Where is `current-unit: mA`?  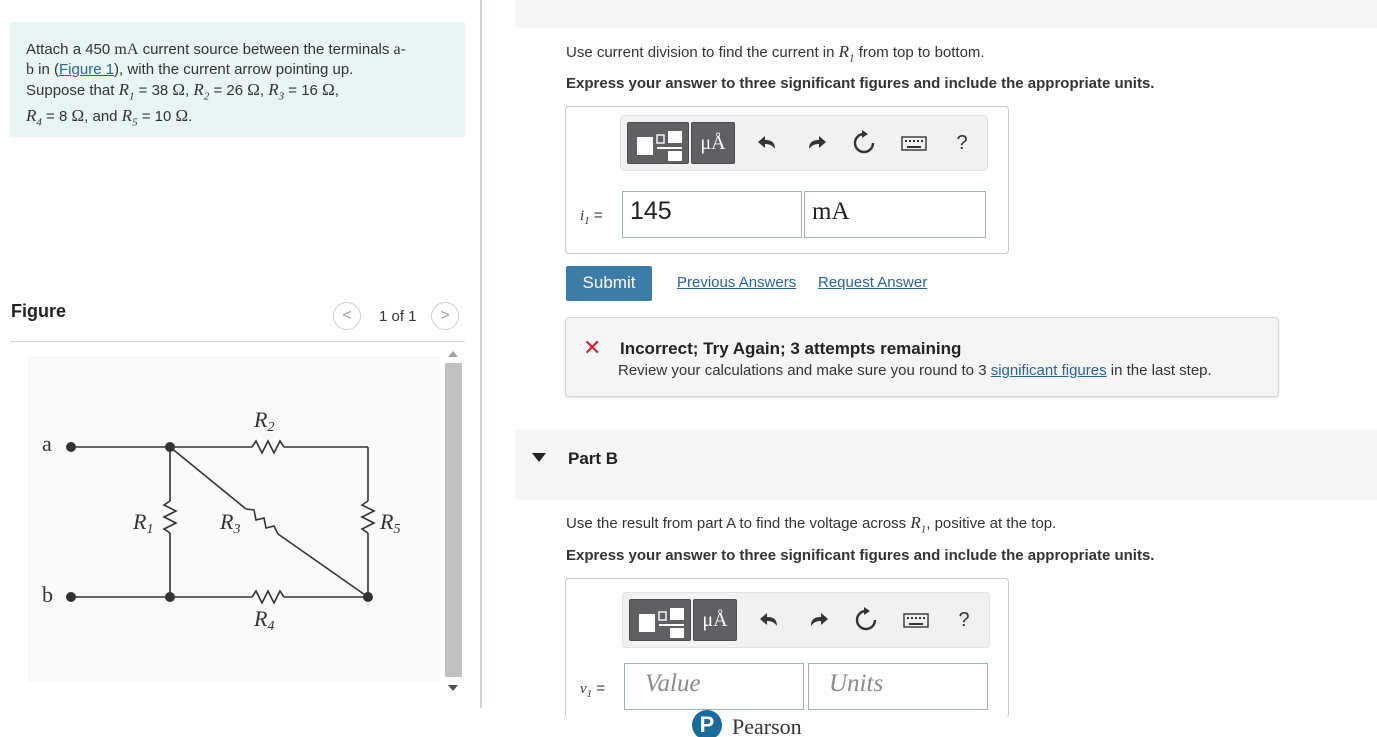 current-unit: mA is located at coordinates (126, 49).